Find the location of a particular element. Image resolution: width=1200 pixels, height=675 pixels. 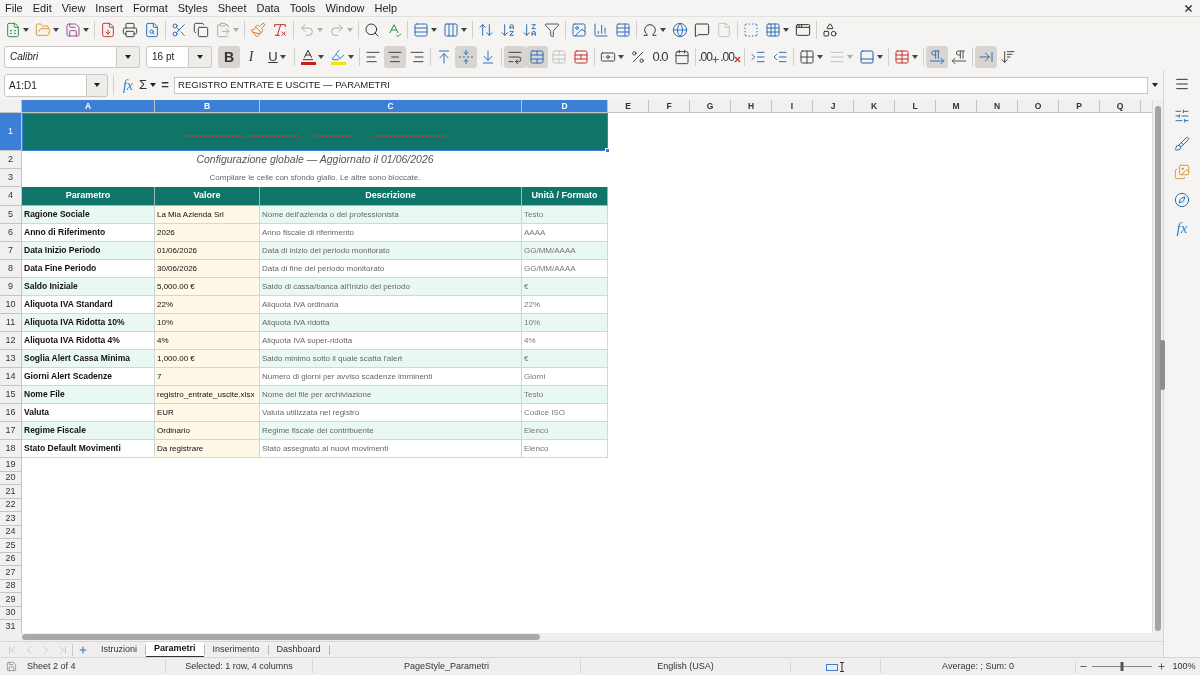

column-header: J is located at coordinates (833, 106).